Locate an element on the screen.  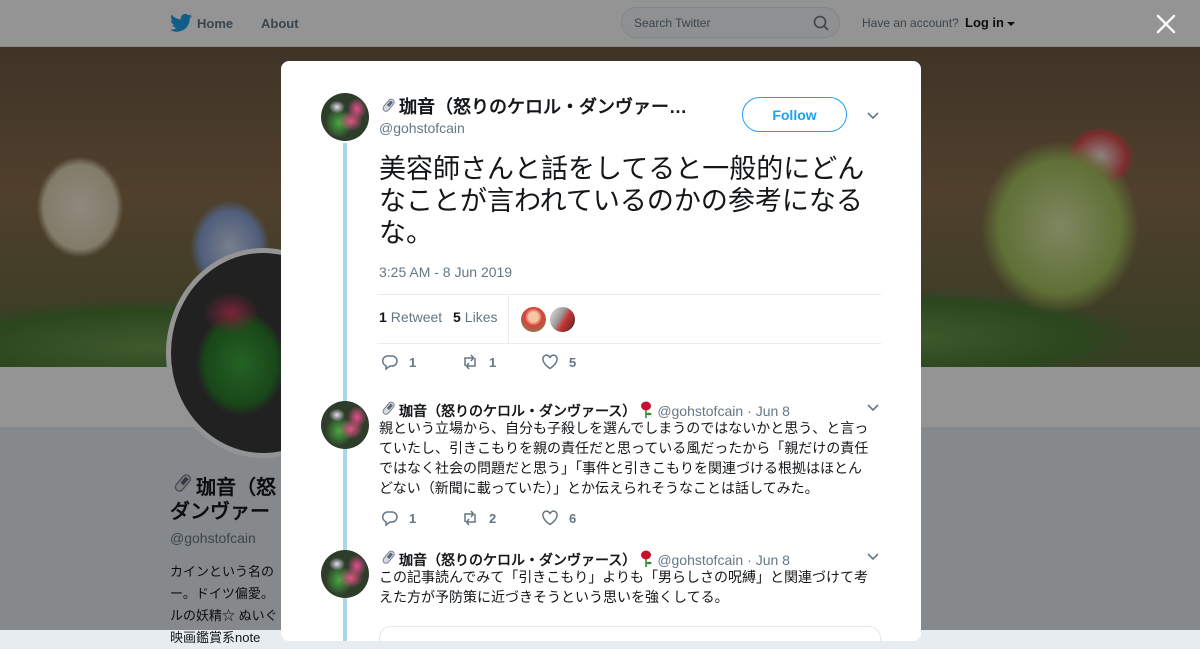
tweet-stats: 1 Retweet 5 Likes is located at coordinates (629, 319).